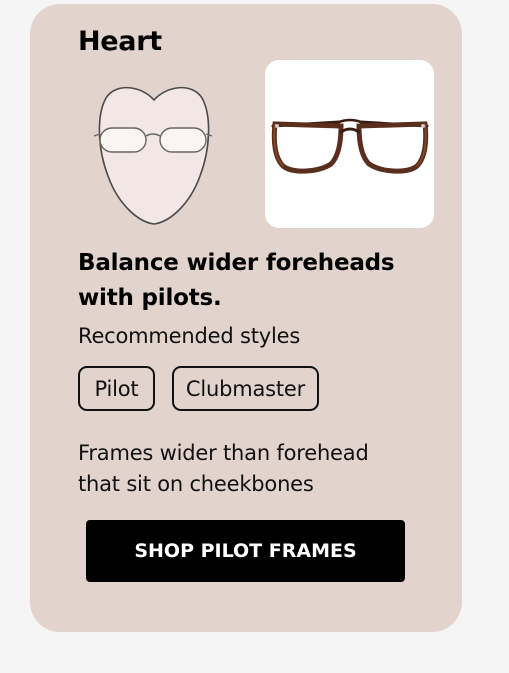 The image size is (509, 673). Describe the element at coordinates (245, 551) in the screenshot. I see `shop-pilot-frames-button: SHOP PILOT FRAMES` at that location.